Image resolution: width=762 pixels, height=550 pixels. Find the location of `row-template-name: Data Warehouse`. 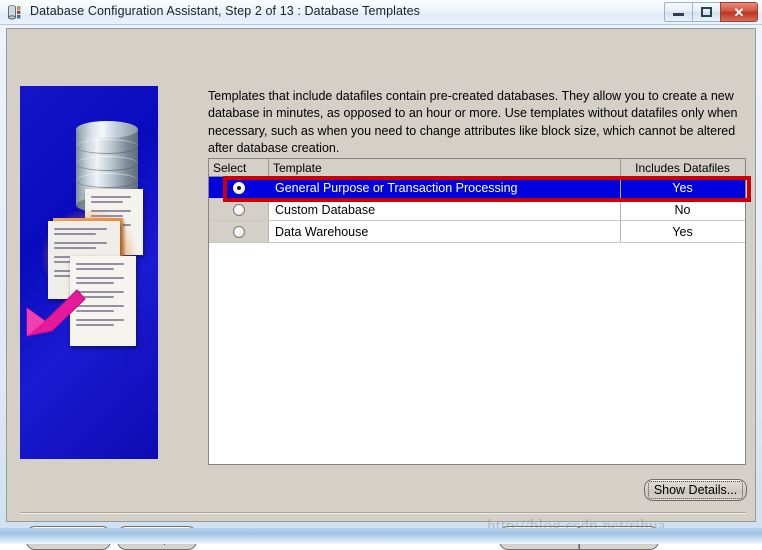

row-template-name: Data Warehouse is located at coordinates (445, 231).